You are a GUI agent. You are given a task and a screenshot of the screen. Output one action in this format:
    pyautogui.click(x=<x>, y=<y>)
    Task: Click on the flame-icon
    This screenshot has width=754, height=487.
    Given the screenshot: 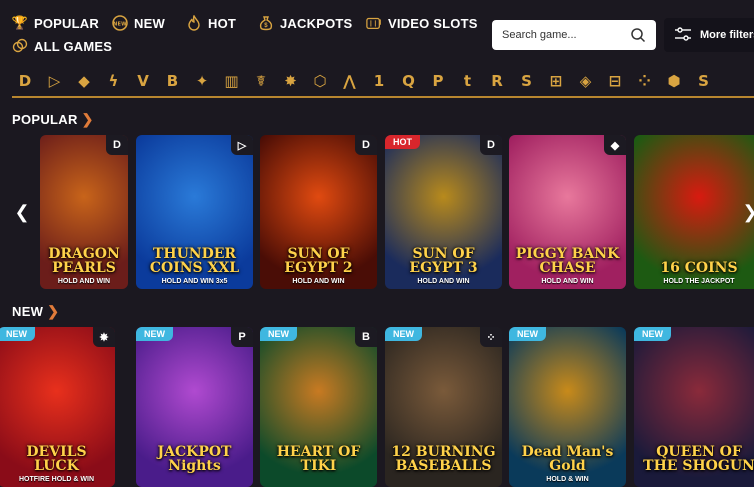 What is the action you would take?
    pyautogui.click(x=194, y=23)
    